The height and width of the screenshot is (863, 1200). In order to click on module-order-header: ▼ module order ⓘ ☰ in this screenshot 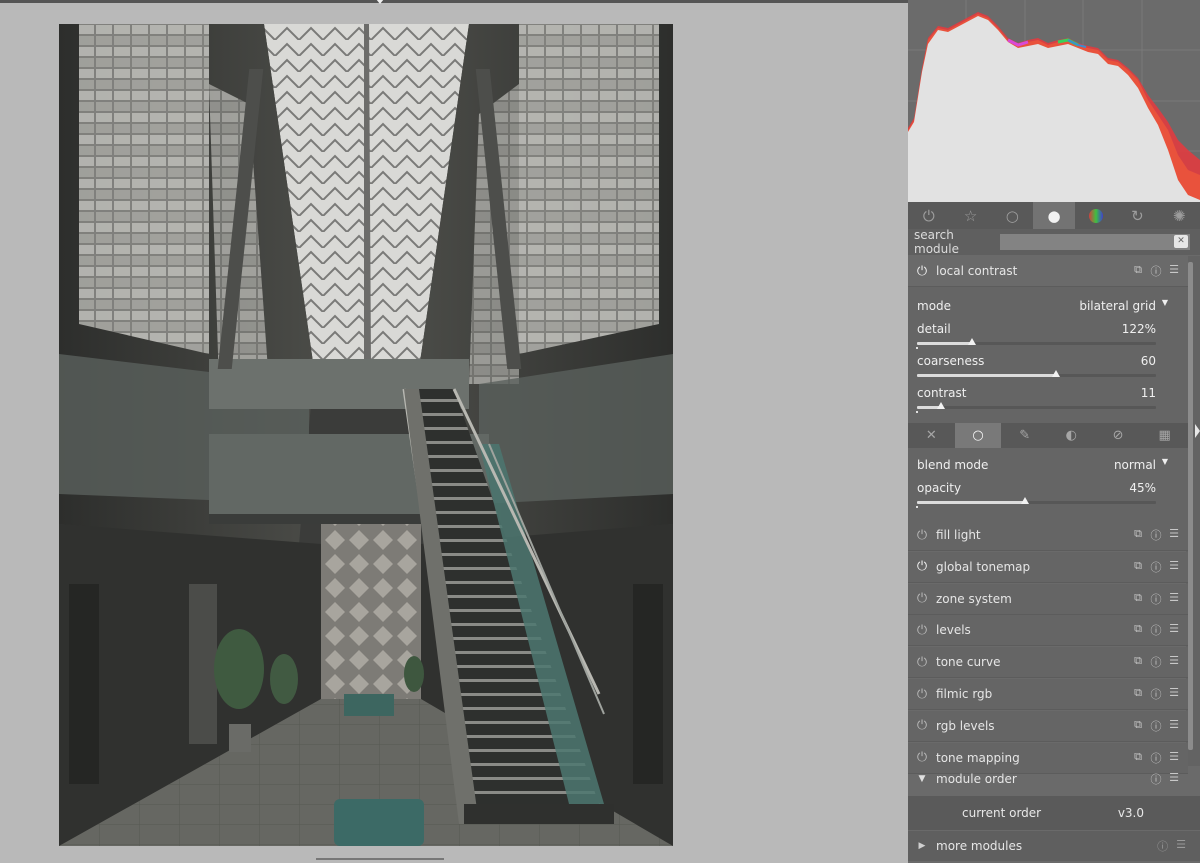, I will do `click(1048, 779)`.